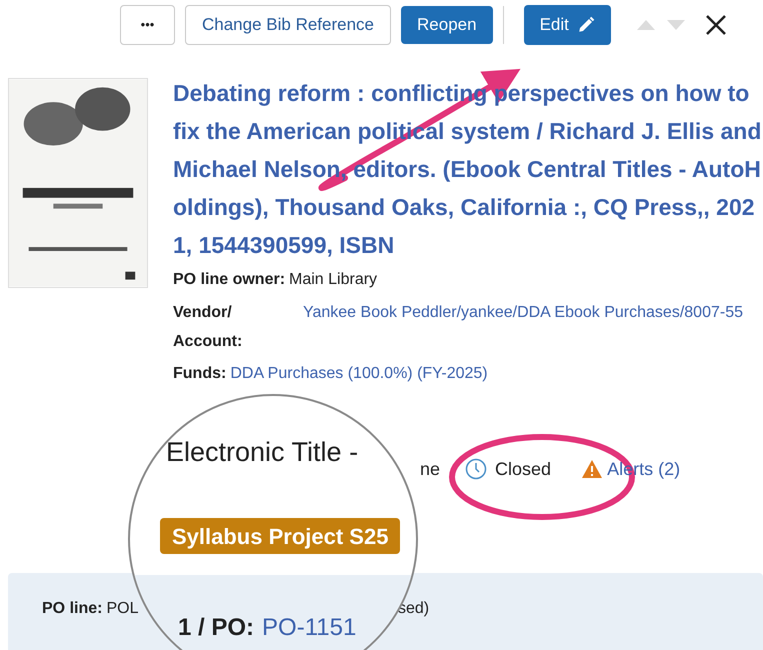  I want to click on clock-icon, so click(476, 469).